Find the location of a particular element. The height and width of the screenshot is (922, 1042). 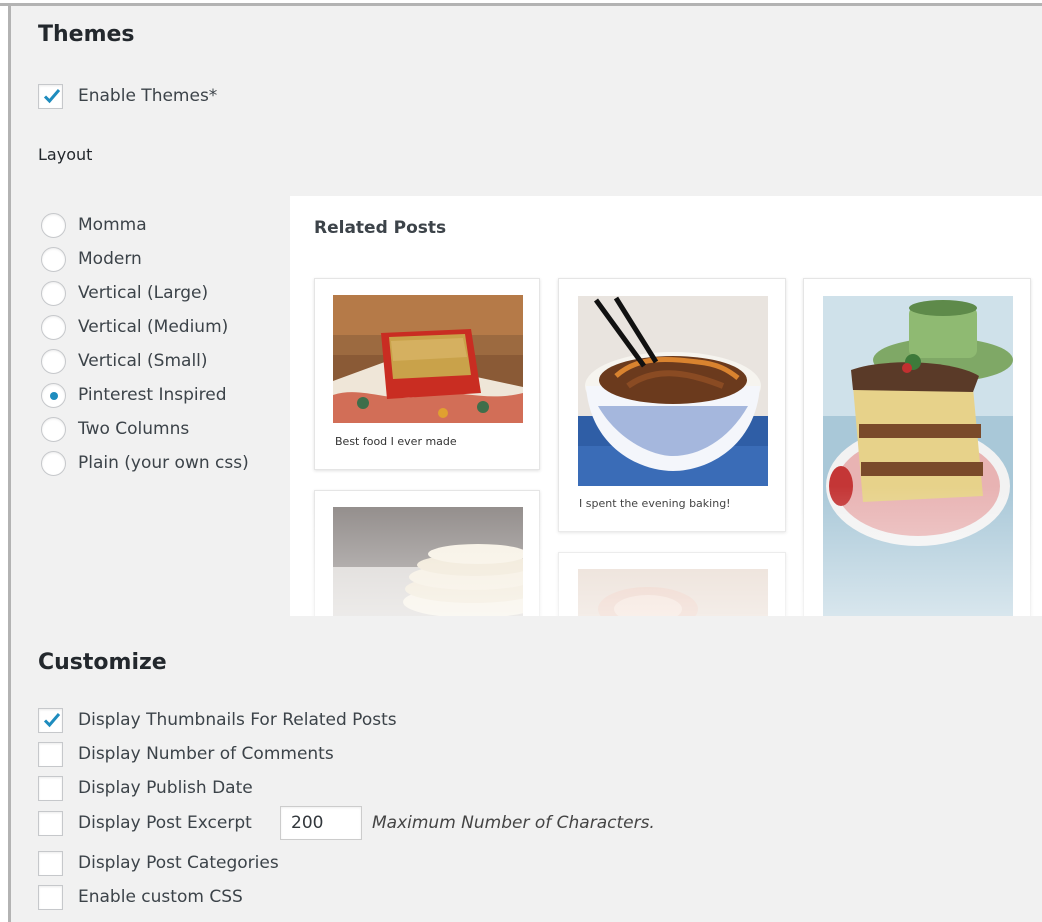

layout-radio-vertical-large is located at coordinates (53, 293).